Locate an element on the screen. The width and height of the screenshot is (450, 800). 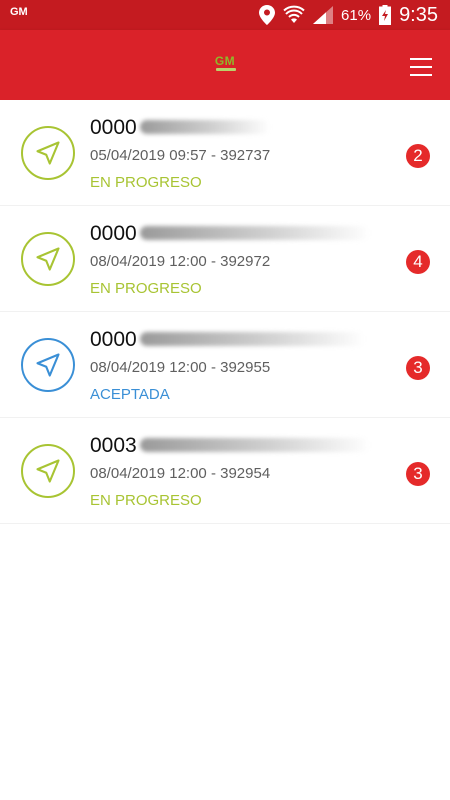
wifi-icon is located at coordinates (294, 15).